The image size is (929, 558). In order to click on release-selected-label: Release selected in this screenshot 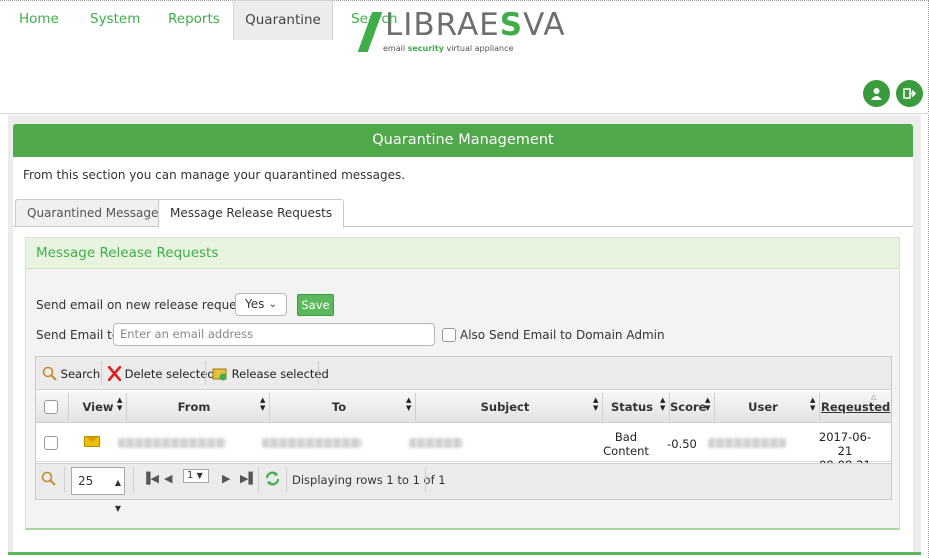, I will do `click(280, 374)`.